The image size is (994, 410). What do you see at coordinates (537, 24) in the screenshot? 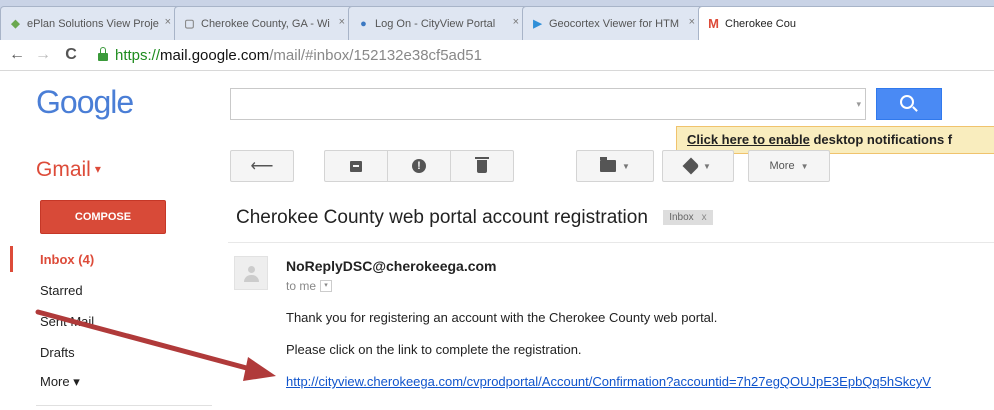
I see `geocortex-icon: ▶` at bounding box center [537, 24].